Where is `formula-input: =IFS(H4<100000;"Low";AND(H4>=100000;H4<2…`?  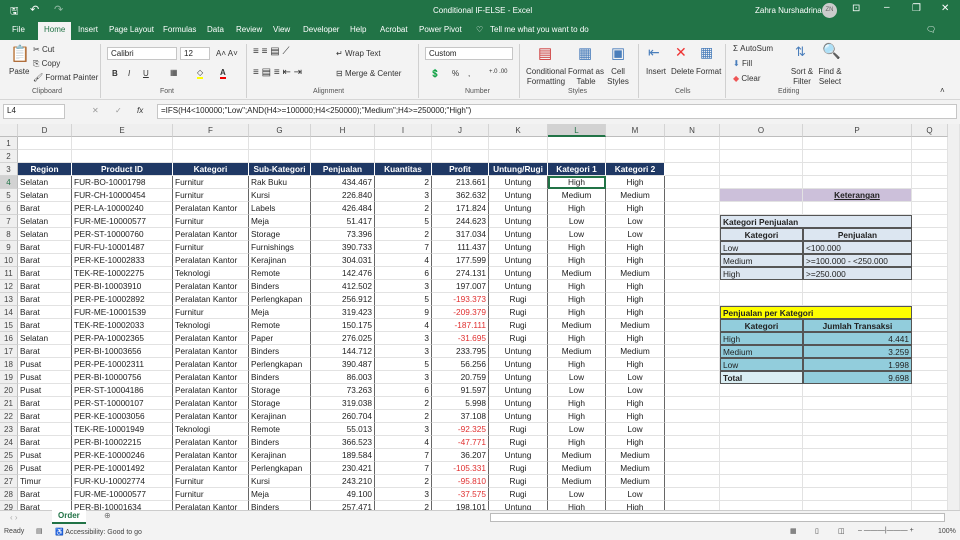 formula-input: =IFS(H4<100000;"Low";AND(H4>=100000;H4<2… is located at coordinates (557, 111).